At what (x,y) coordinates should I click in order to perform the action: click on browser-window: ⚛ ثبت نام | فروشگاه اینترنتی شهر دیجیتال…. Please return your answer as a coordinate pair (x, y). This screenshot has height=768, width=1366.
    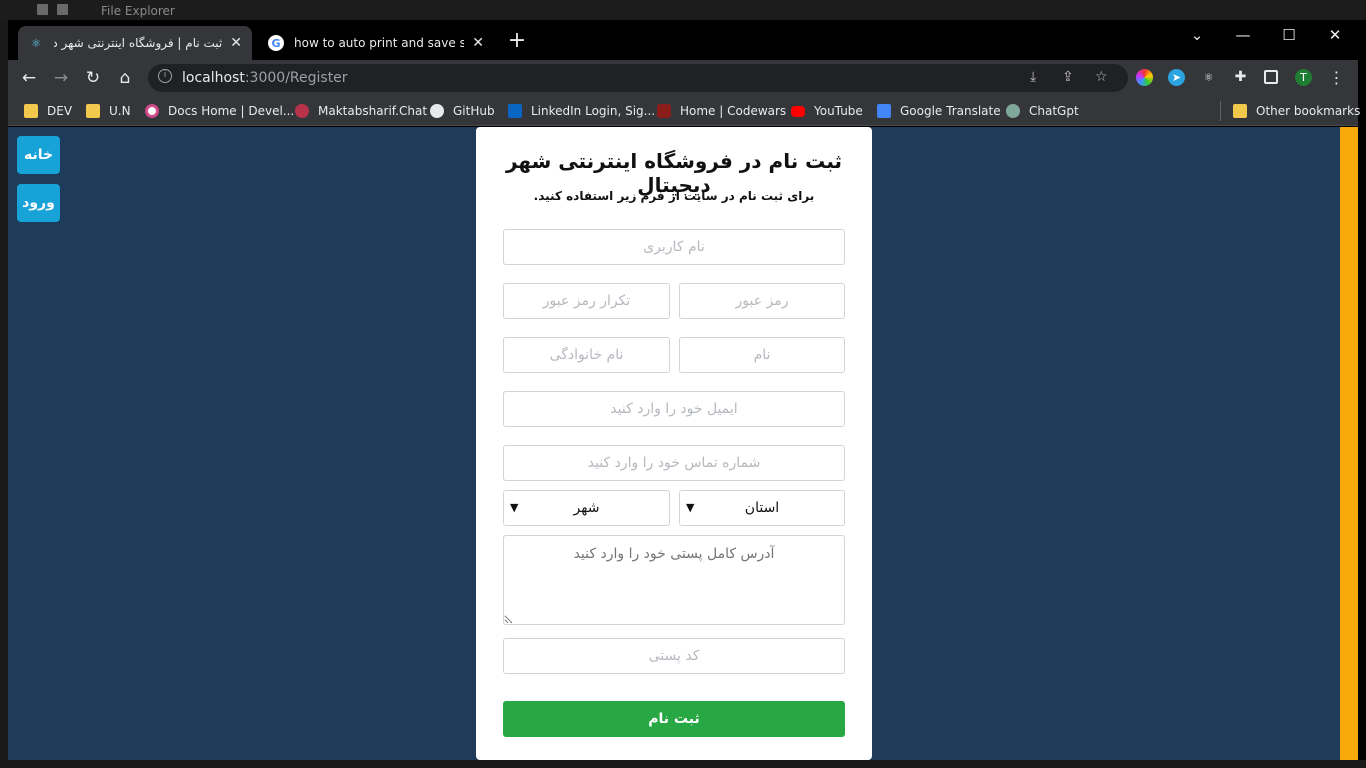
    Looking at the image, I should click on (684, 73).